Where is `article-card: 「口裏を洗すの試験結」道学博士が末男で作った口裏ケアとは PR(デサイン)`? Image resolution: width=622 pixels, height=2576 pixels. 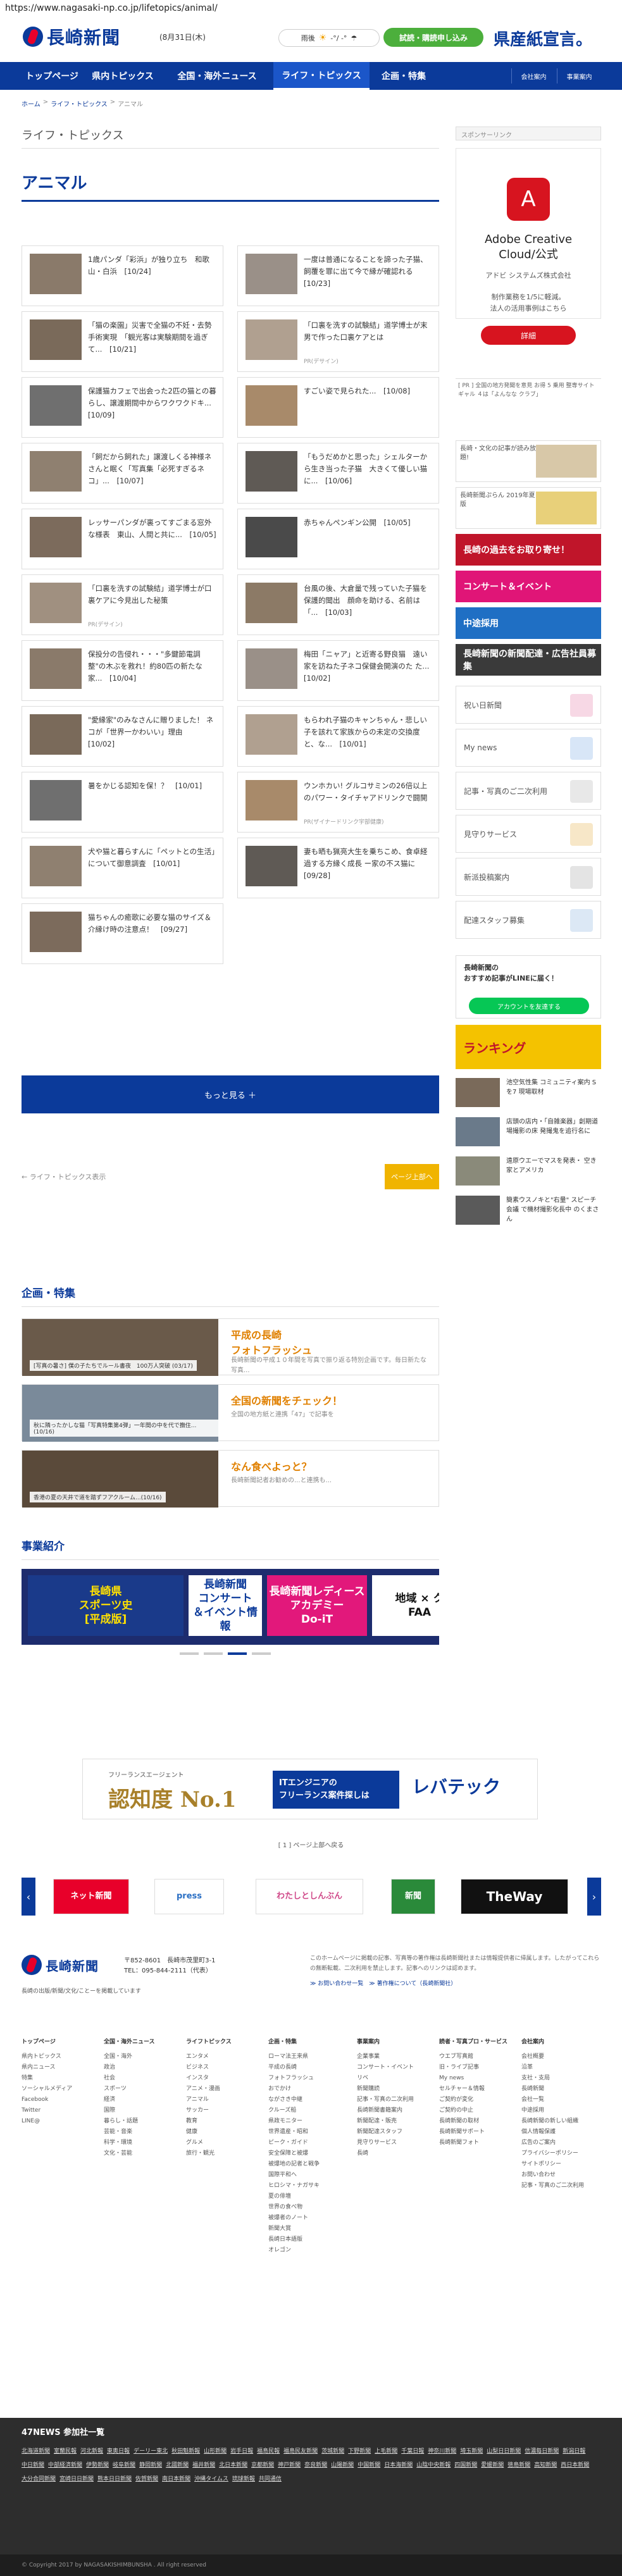
article-card: 「口裏を洗すの試験結」道学博士が末男で作った口裏ケアとは PR(デサイン) is located at coordinates (338, 341).